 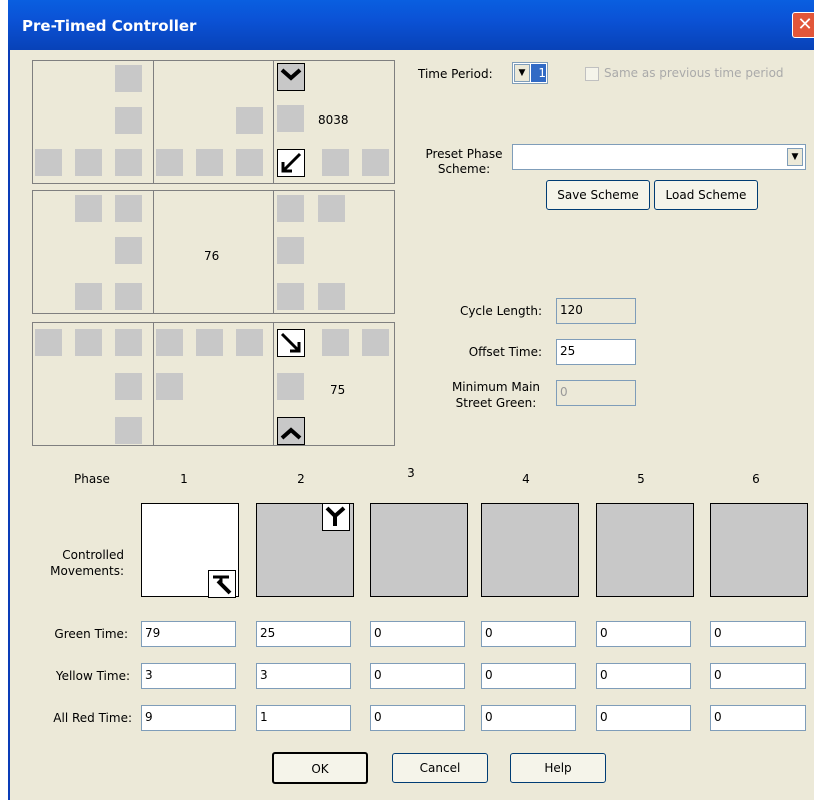 I want to click on grid-cell-w, so click(x=93, y=252).